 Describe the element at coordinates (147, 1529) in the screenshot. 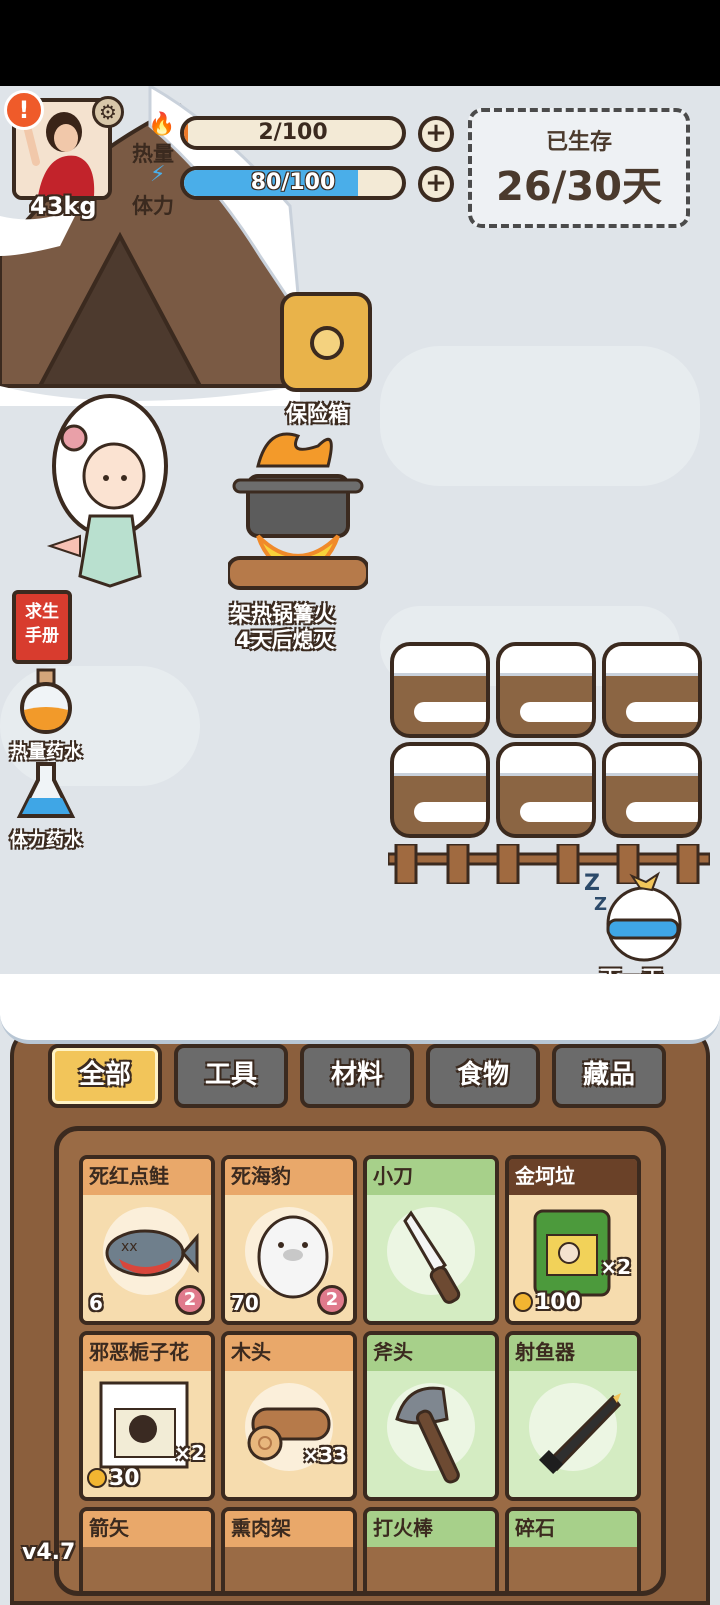

I see `item-name: 箭矢` at that location.